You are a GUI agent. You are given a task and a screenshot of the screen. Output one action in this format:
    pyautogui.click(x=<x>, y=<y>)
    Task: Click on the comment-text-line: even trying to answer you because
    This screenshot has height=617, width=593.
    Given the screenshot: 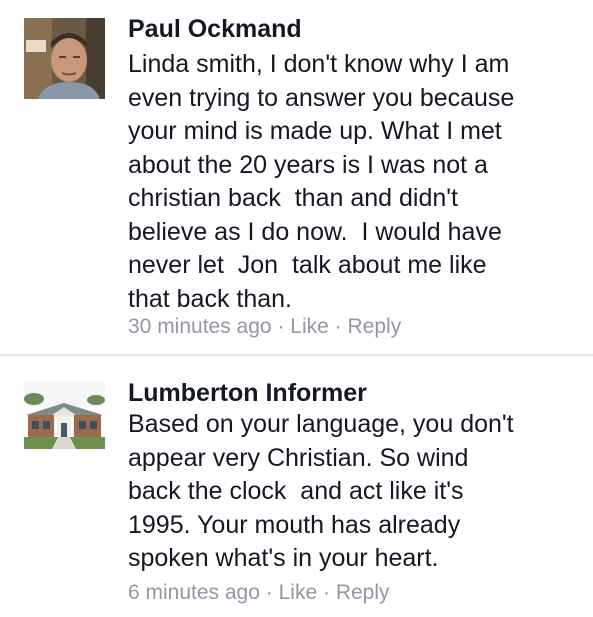 What is the action you would take?
    pyautogui.click(x=321, y=97)
    